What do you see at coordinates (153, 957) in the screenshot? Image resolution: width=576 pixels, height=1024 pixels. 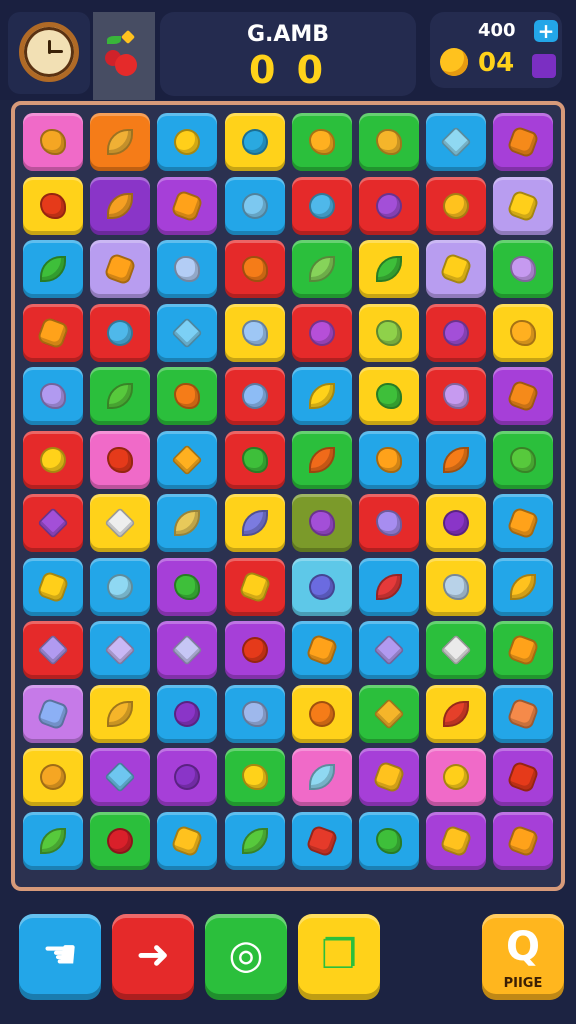 I see `swap-button: ➜` at bounding box center [153, 957].